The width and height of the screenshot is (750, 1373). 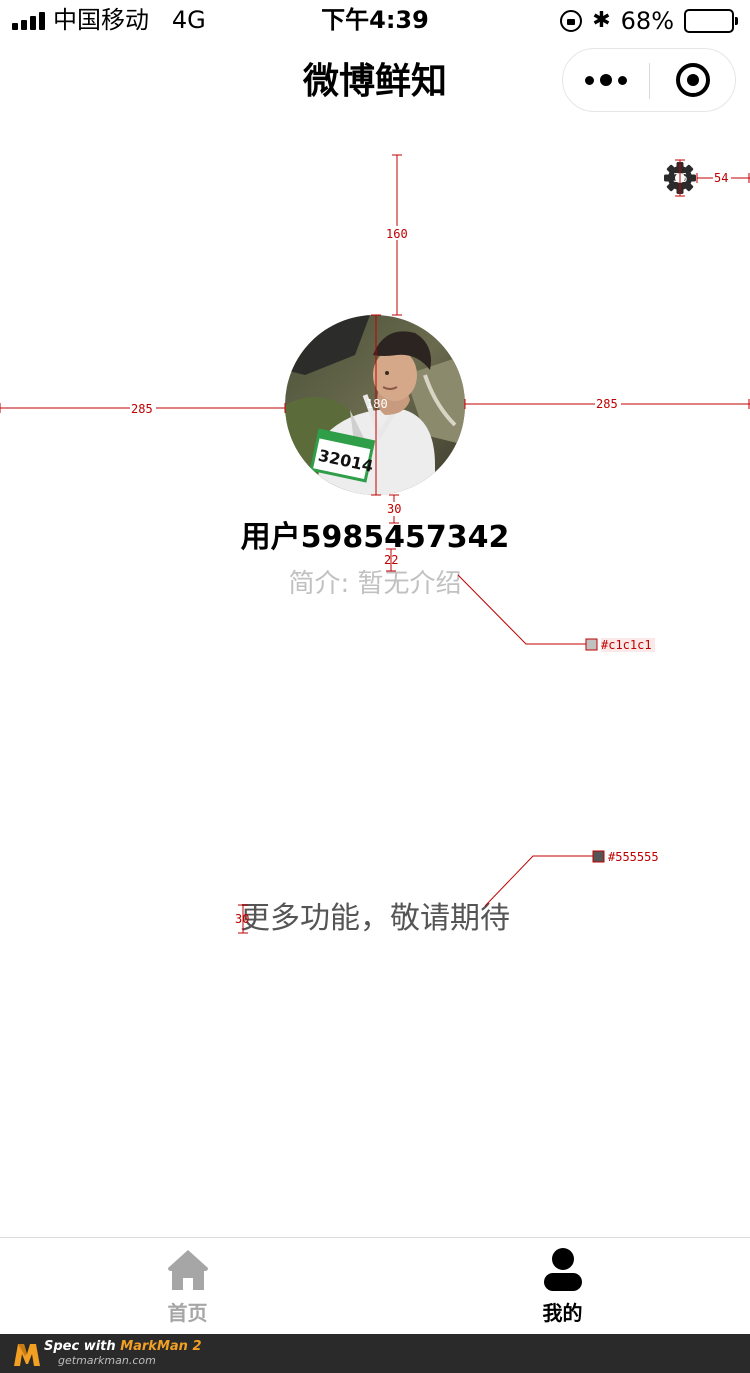 What do you see at coordinates (633, 857) in the screenshot?
I see `spec-color-more: #555555` at bounding box center [633, 857].